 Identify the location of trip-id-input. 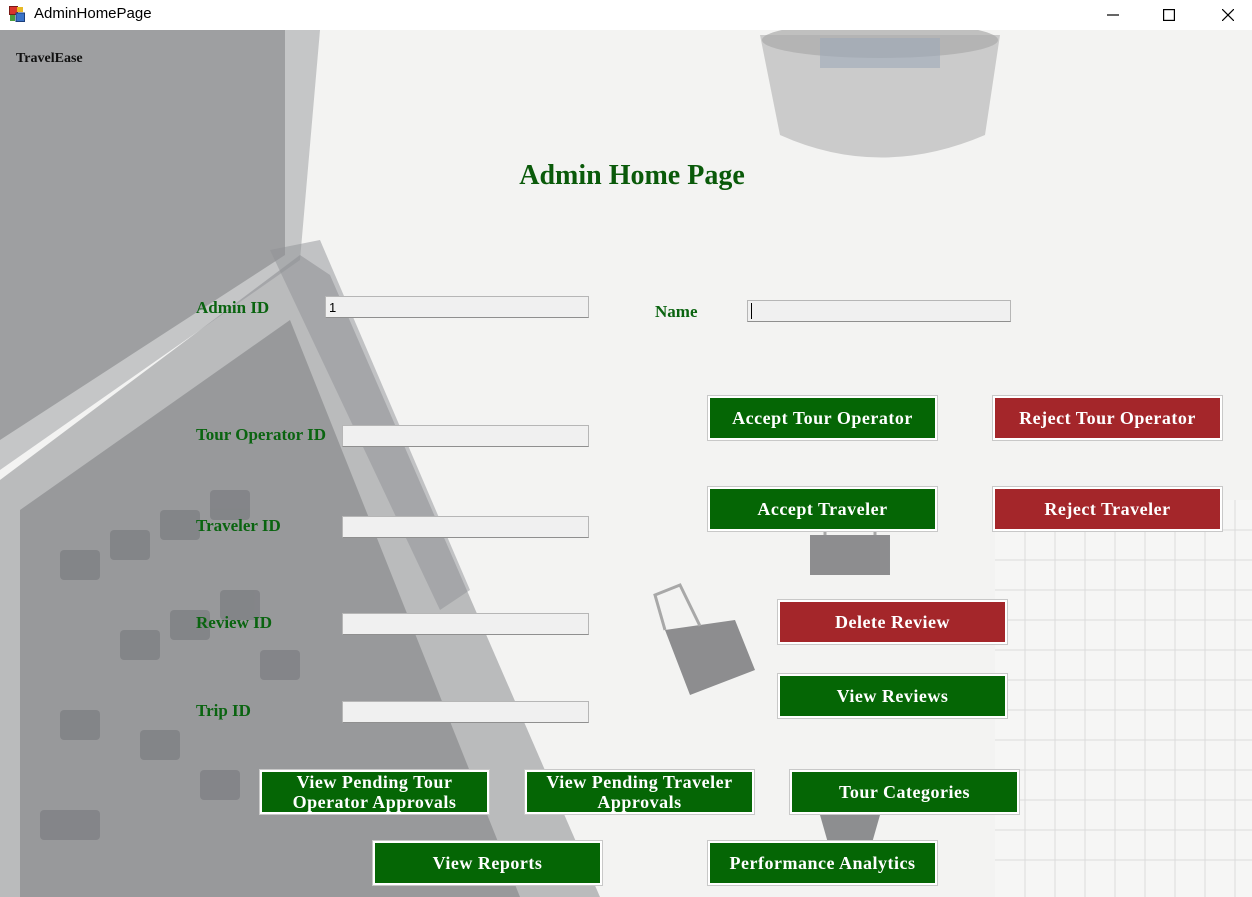
(465, 712).